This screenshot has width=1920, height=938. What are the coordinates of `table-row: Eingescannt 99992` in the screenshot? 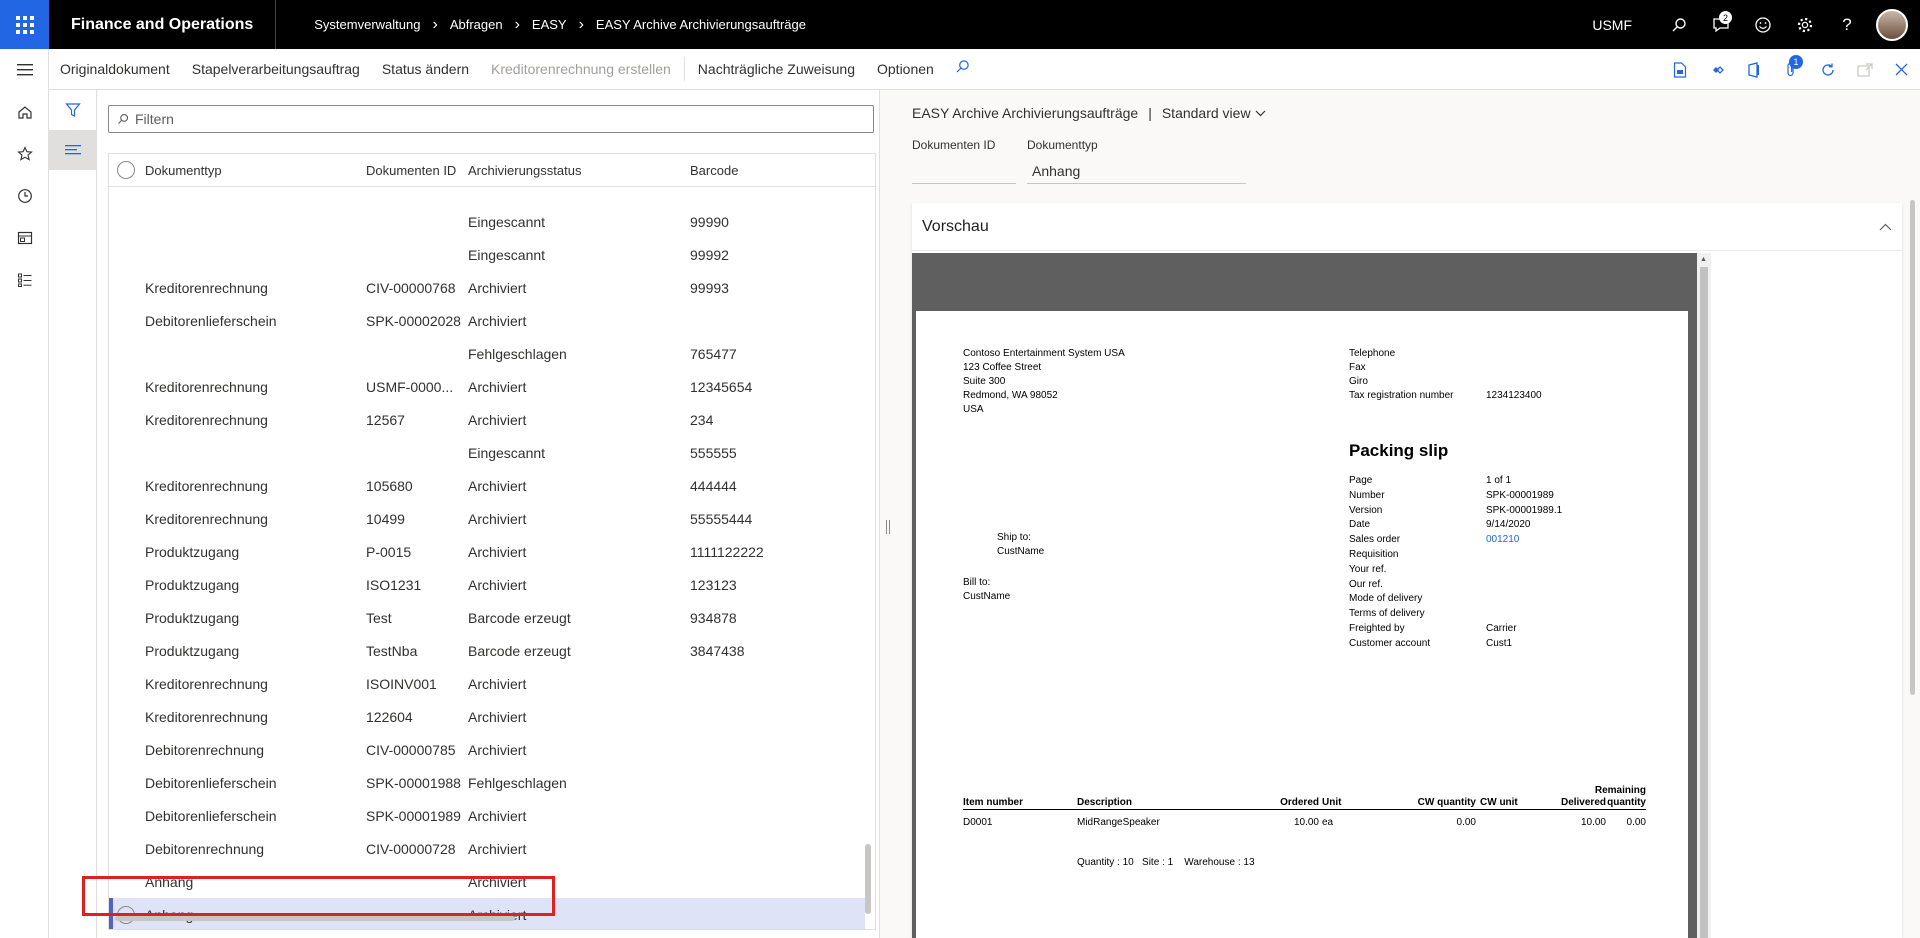 It's located at (487, 254).